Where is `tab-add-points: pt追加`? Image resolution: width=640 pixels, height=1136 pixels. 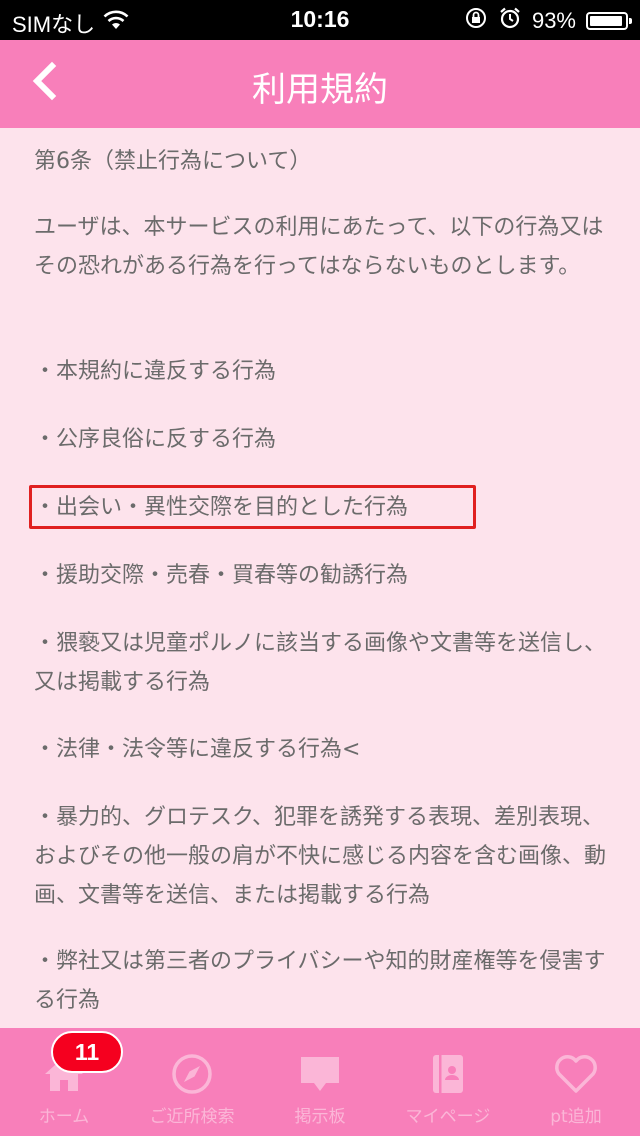
tab-add-points: pt追加 is located at coordinates (576, 1082).